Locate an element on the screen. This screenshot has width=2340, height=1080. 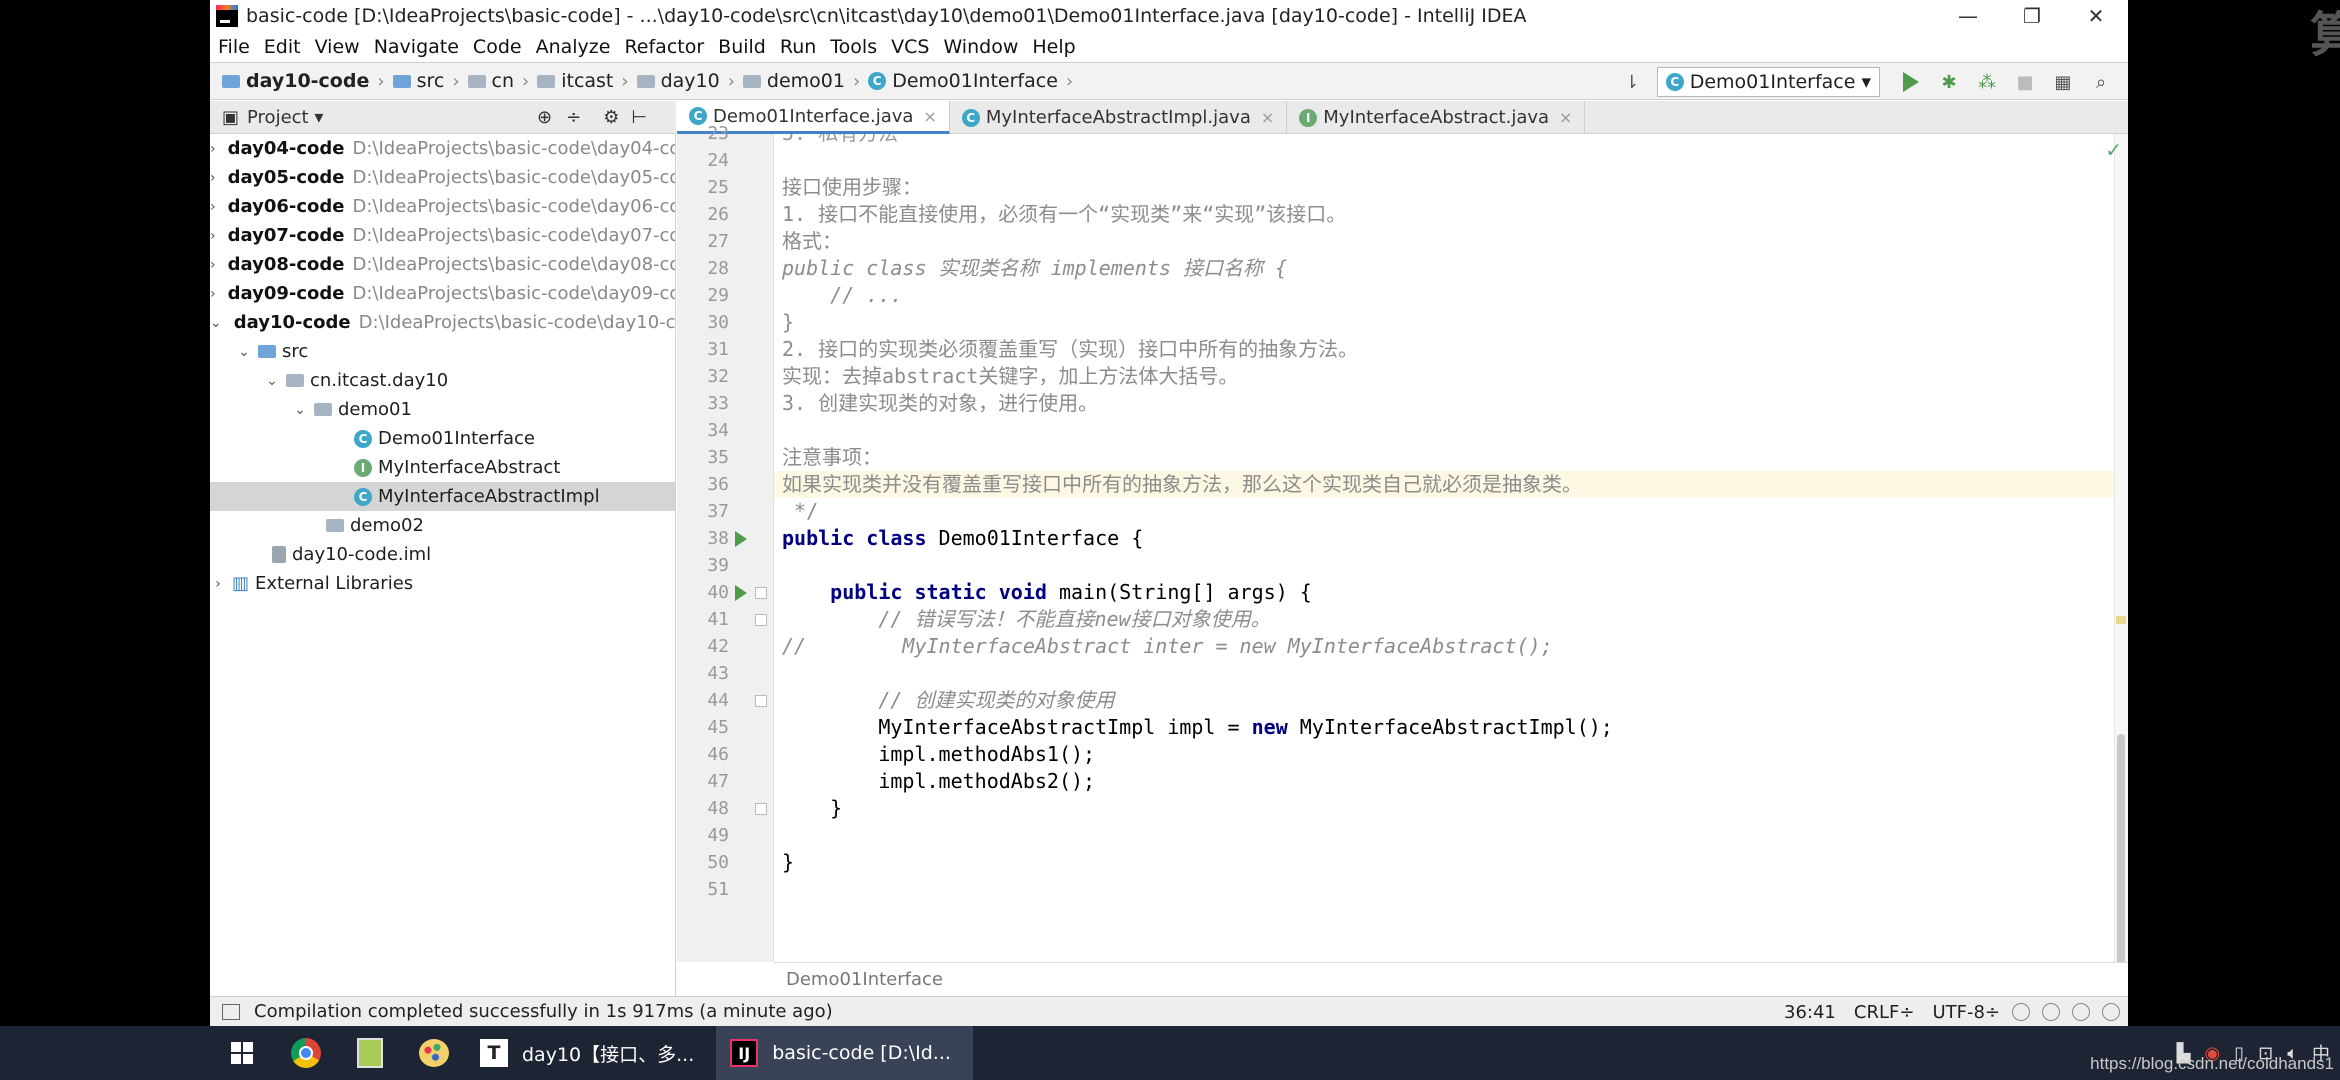
editor-scrollbar is located at coordinates (2121, 580).